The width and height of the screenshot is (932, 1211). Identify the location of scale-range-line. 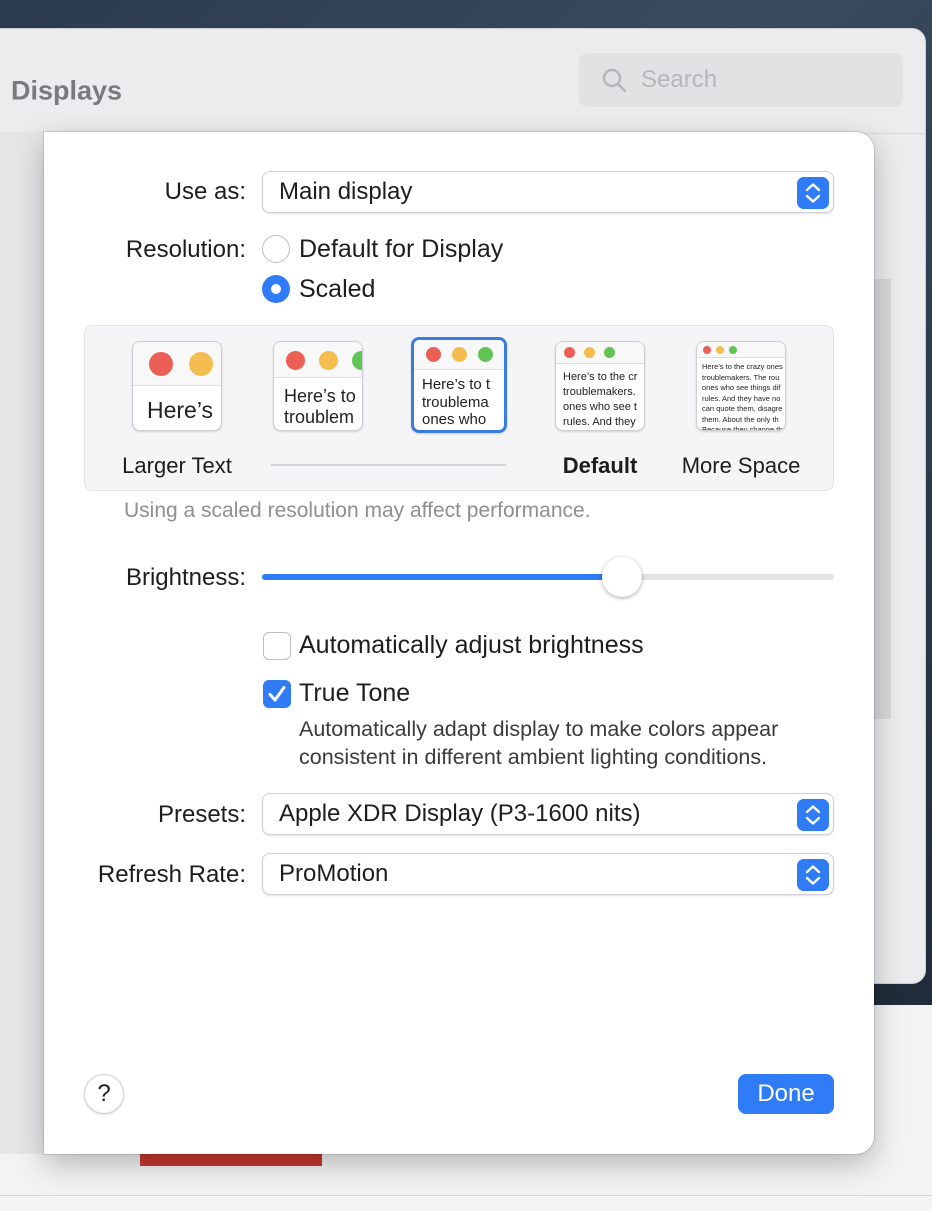
(388, 465).